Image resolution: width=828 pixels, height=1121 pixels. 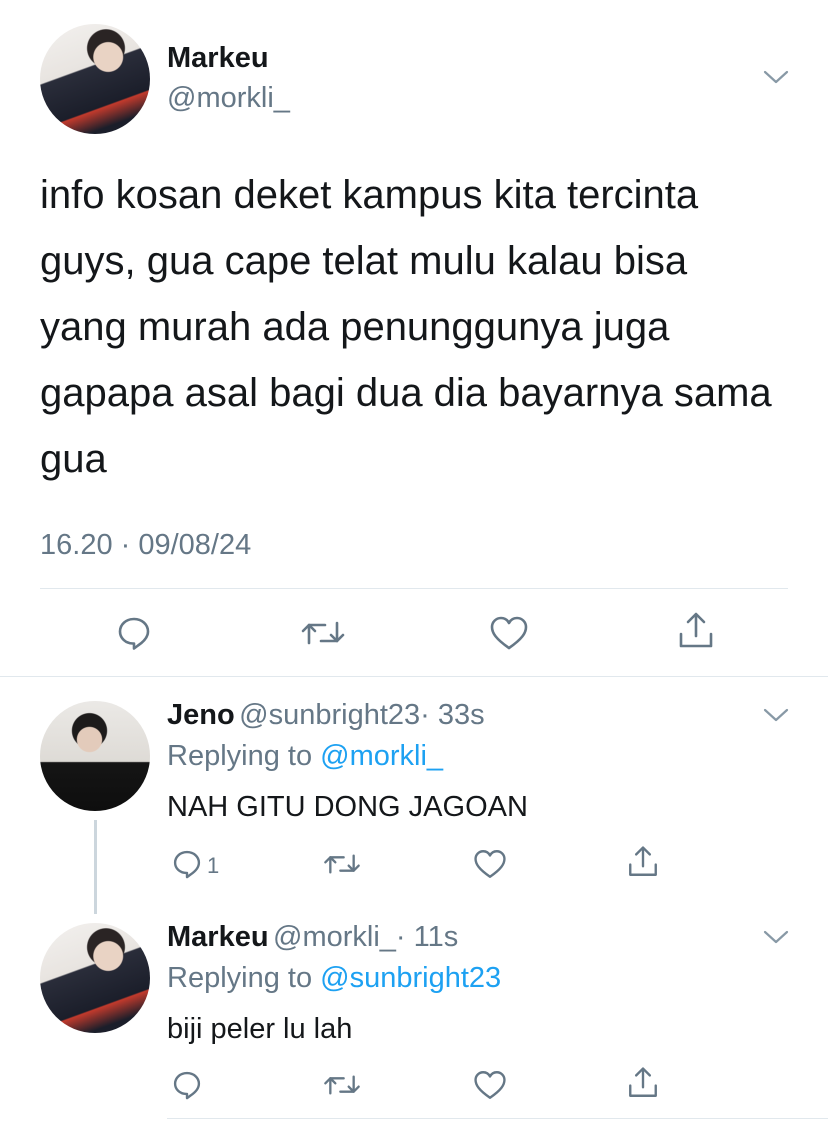 I want to click on reply-text: NAH GITU DONG JAGOAN, so click(x=347, y=807).